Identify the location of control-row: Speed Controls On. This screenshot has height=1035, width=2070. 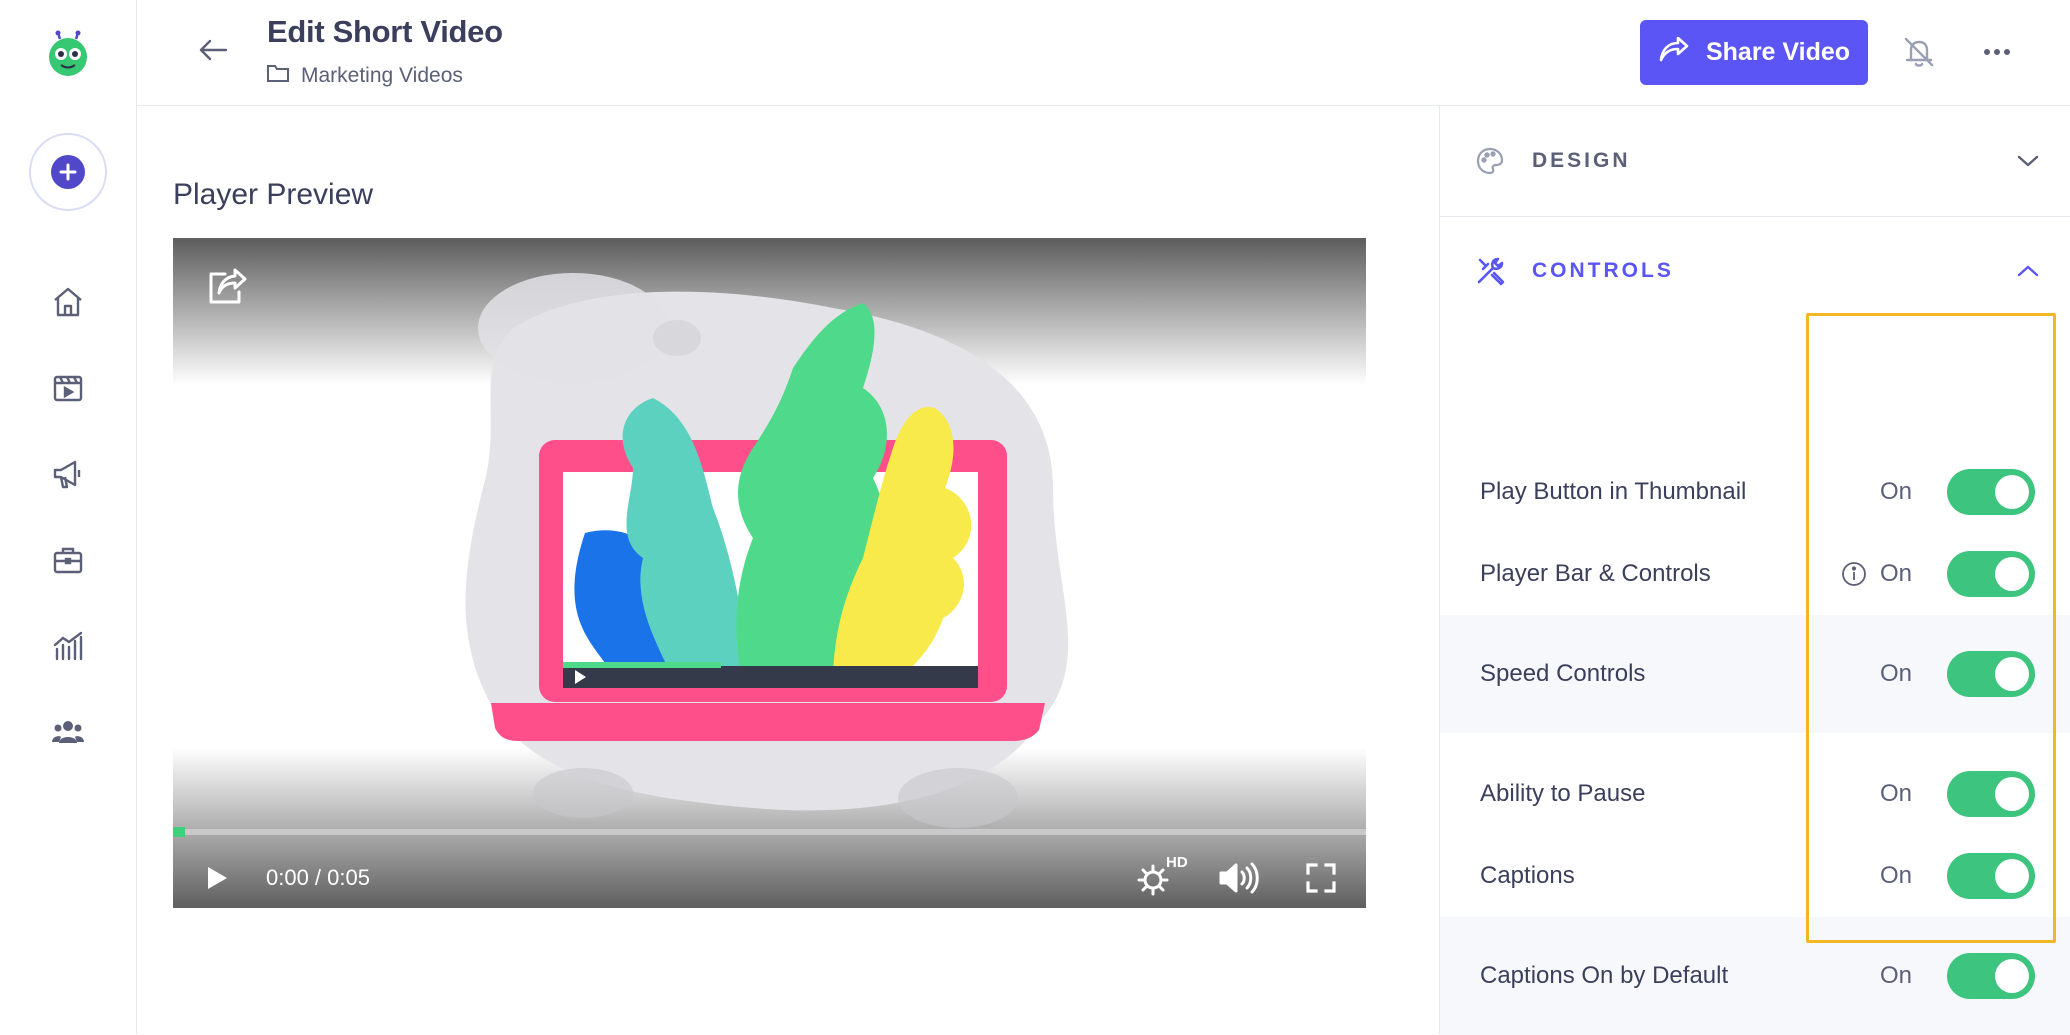
(1755, 674).